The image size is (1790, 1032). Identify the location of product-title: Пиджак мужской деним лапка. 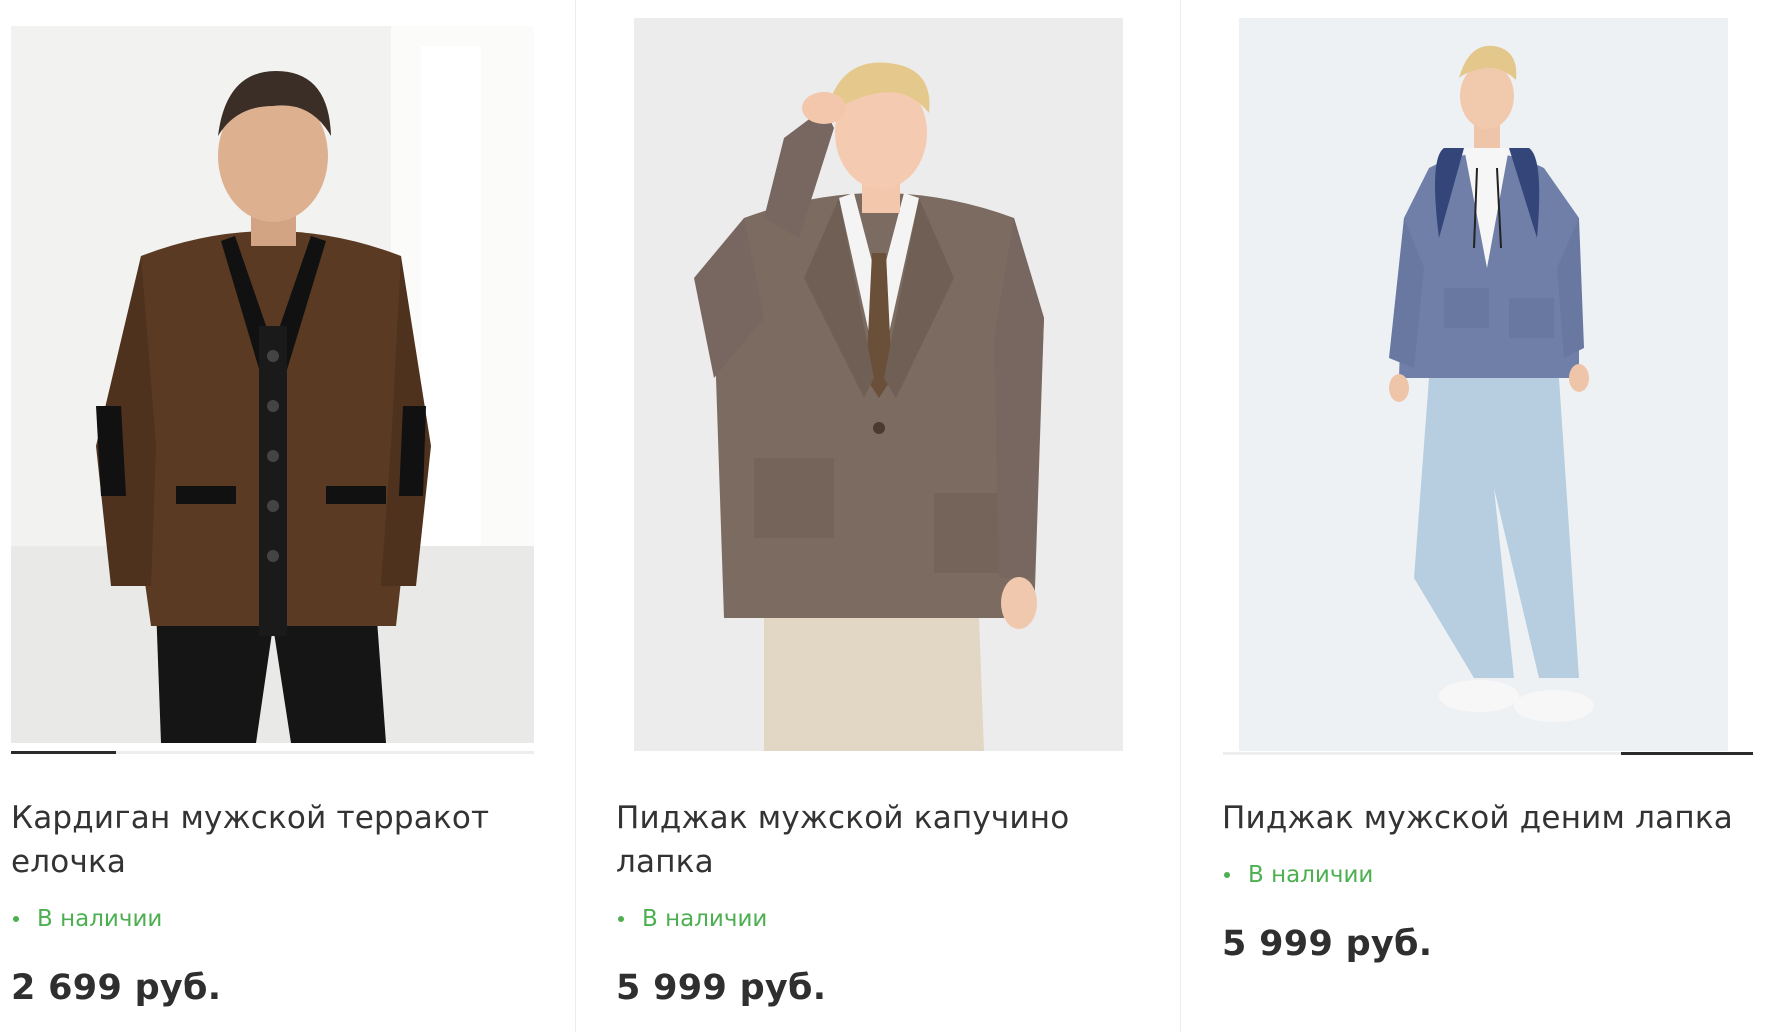
(1502, 818).